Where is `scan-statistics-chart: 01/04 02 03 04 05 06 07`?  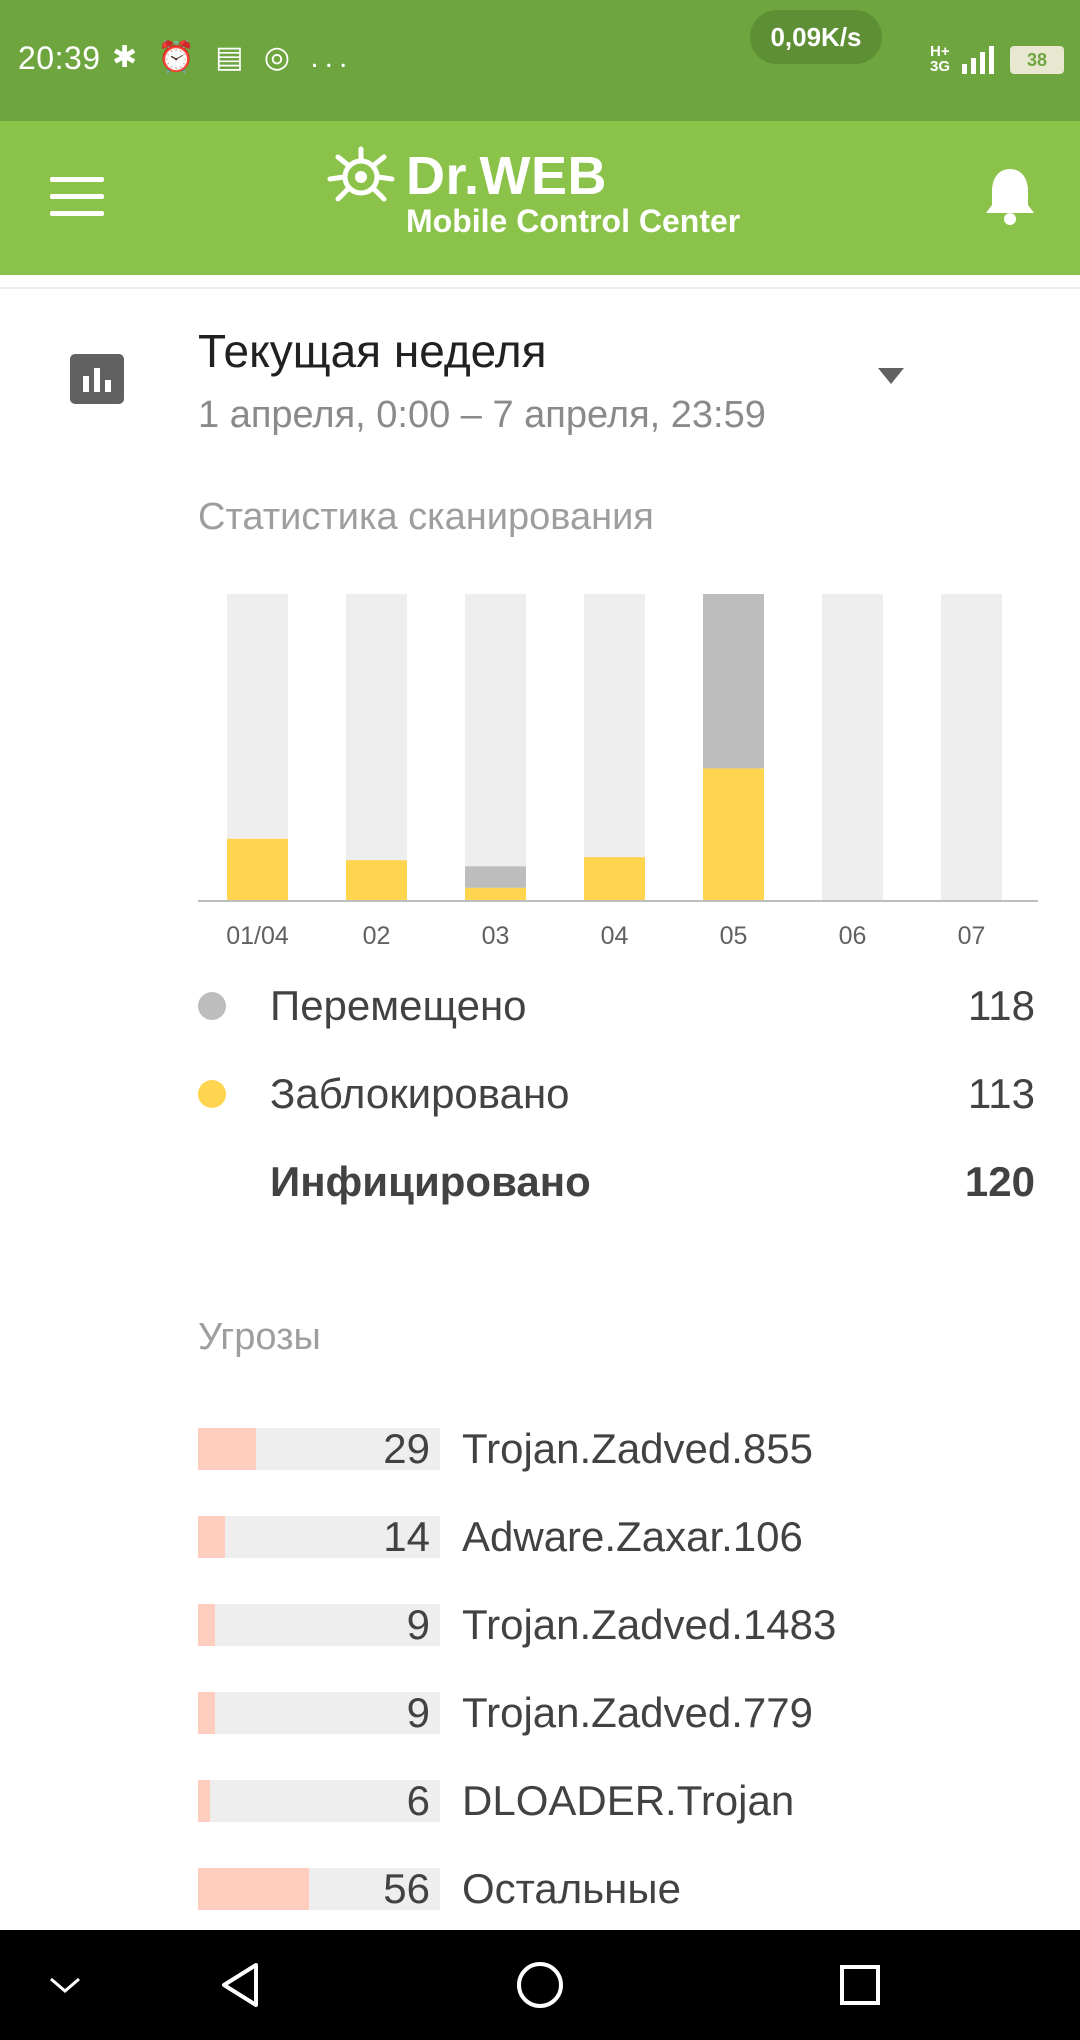 scan-statistics-chart: 01/04 02 03 04 05 06 07 is located at coordinates (618, 772).